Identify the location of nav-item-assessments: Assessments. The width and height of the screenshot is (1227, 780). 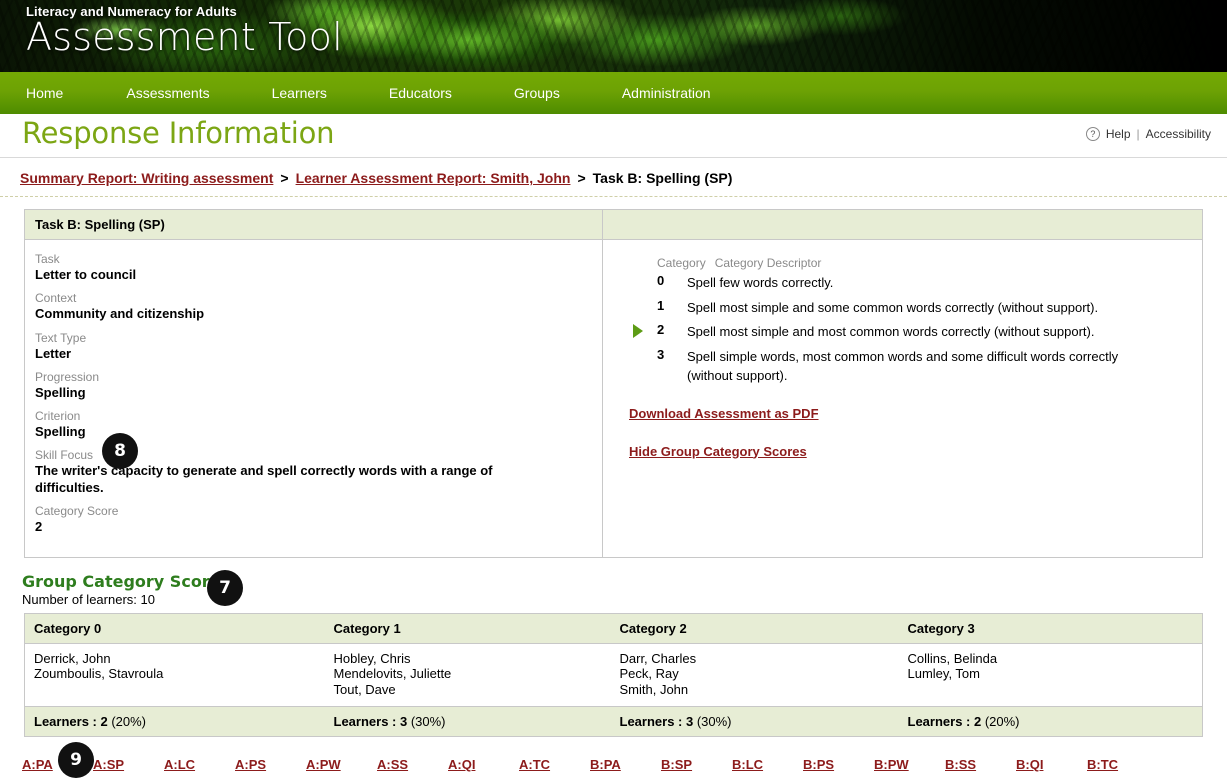
(167, 93).